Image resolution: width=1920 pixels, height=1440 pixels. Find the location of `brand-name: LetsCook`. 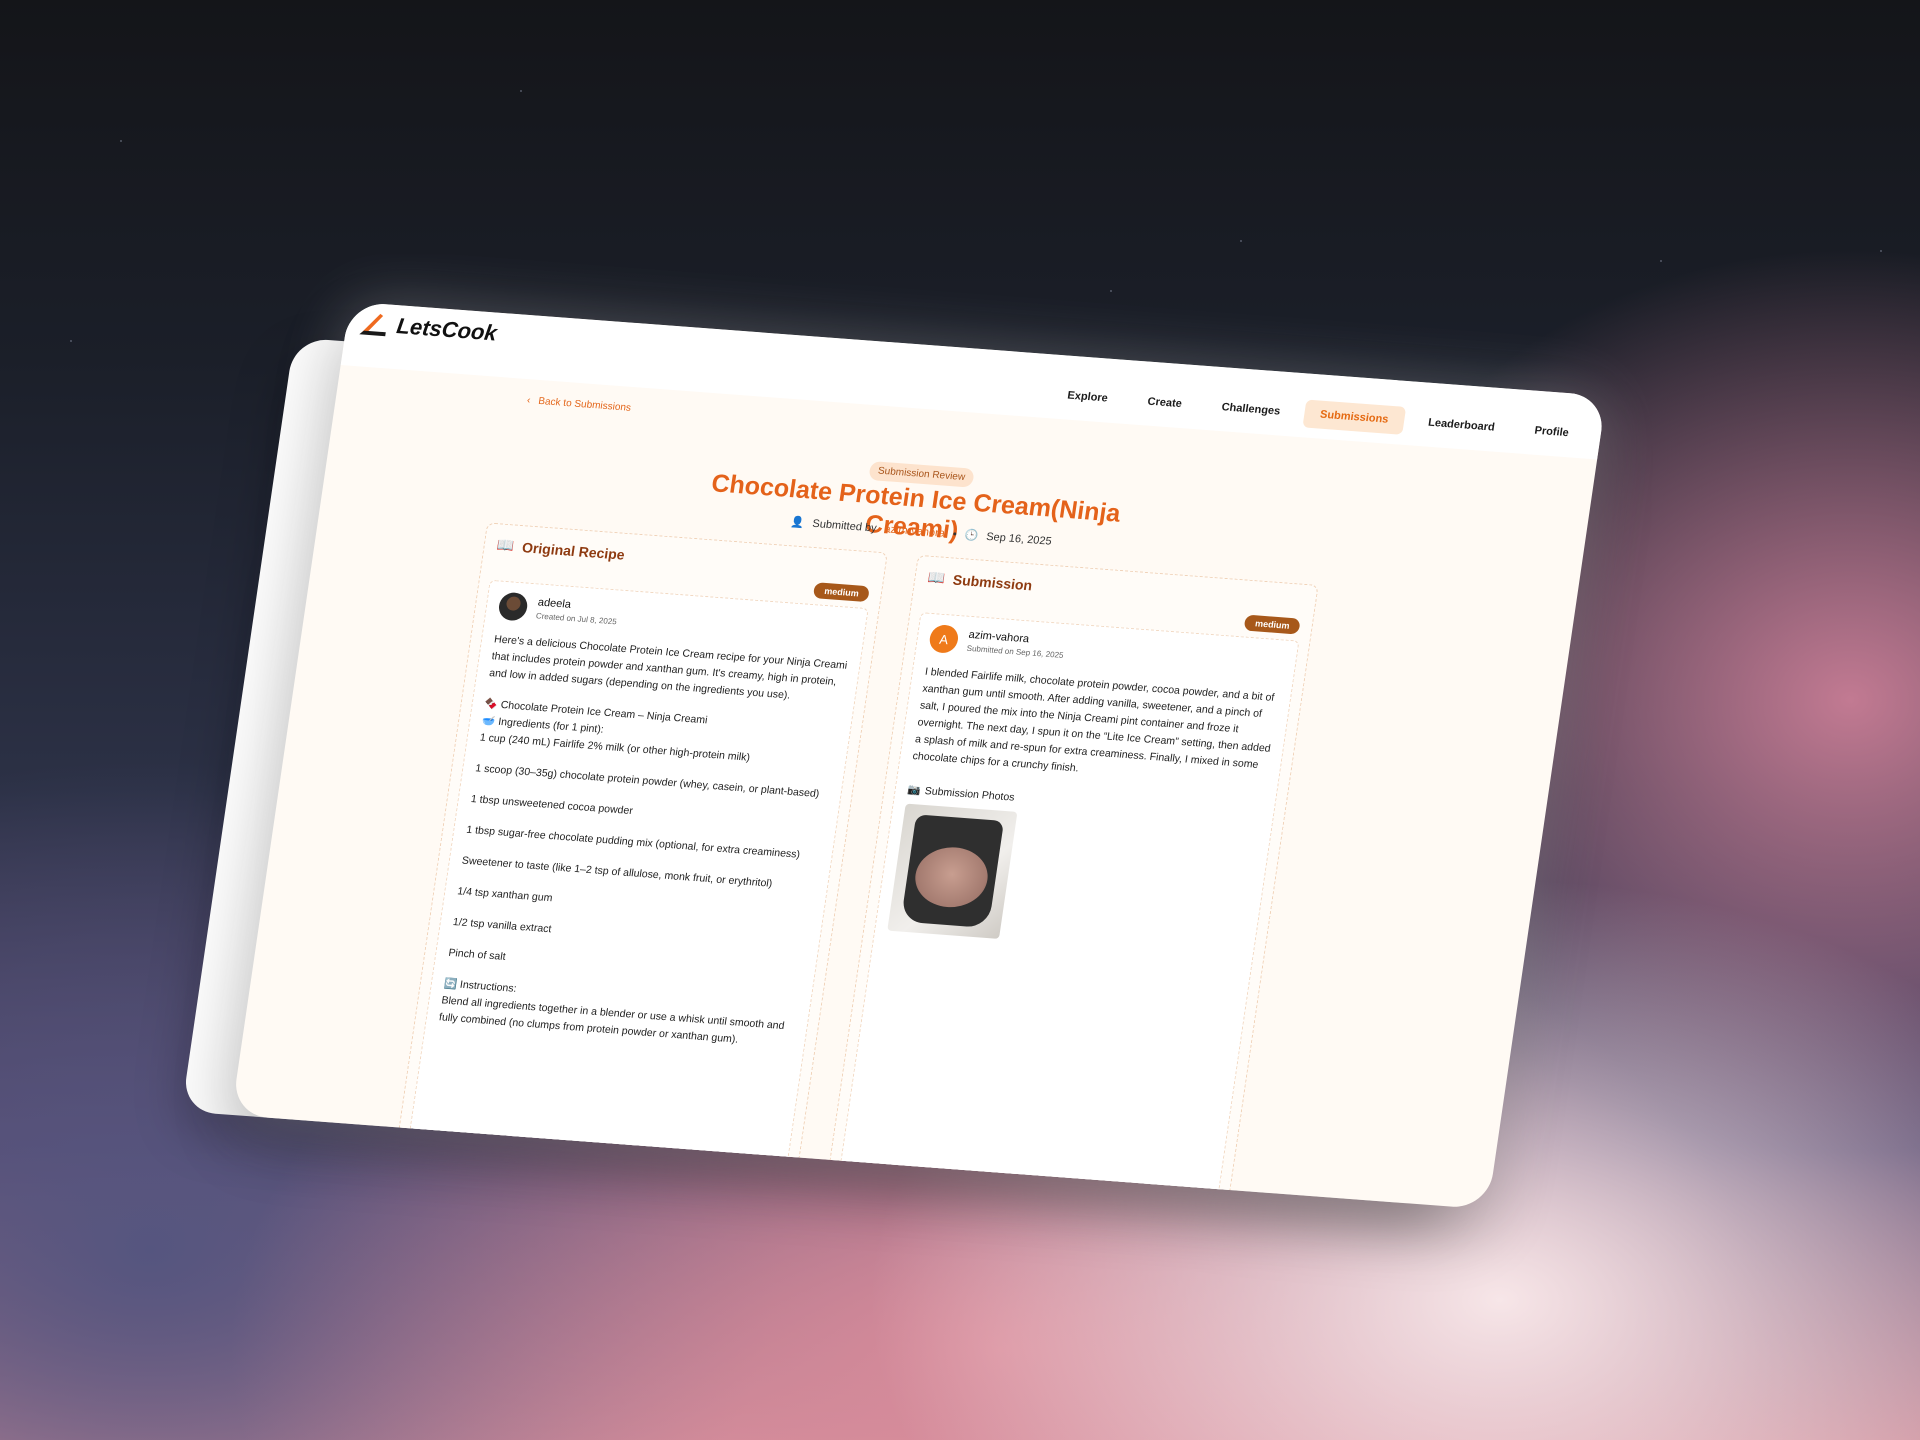

brand-name: LetsCook is located at coordinates (447, 329).